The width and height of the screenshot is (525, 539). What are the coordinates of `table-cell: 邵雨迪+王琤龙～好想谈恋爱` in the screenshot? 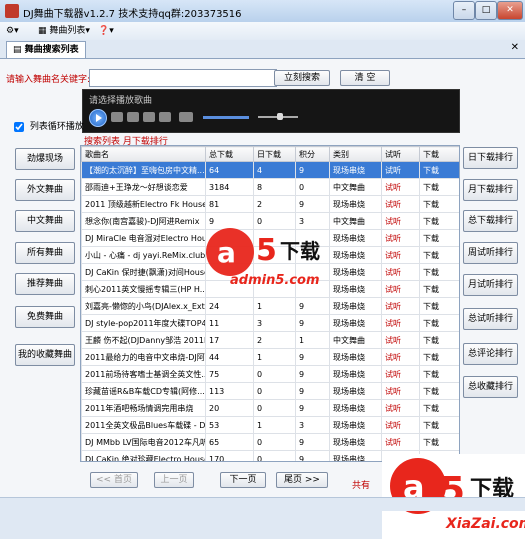 It's located at (143, 187).